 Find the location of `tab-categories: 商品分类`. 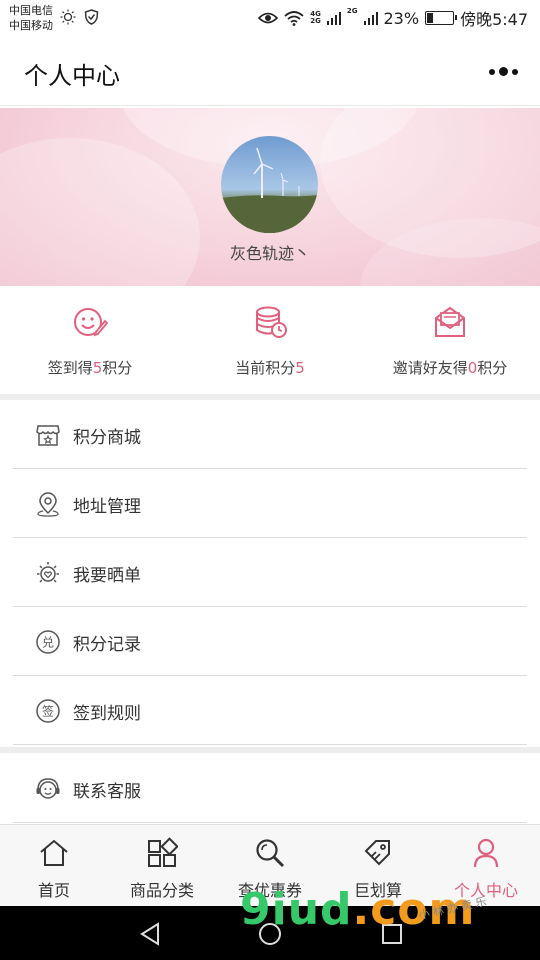

tab-categories: 商品分类 is located at coordinates (162, 865).